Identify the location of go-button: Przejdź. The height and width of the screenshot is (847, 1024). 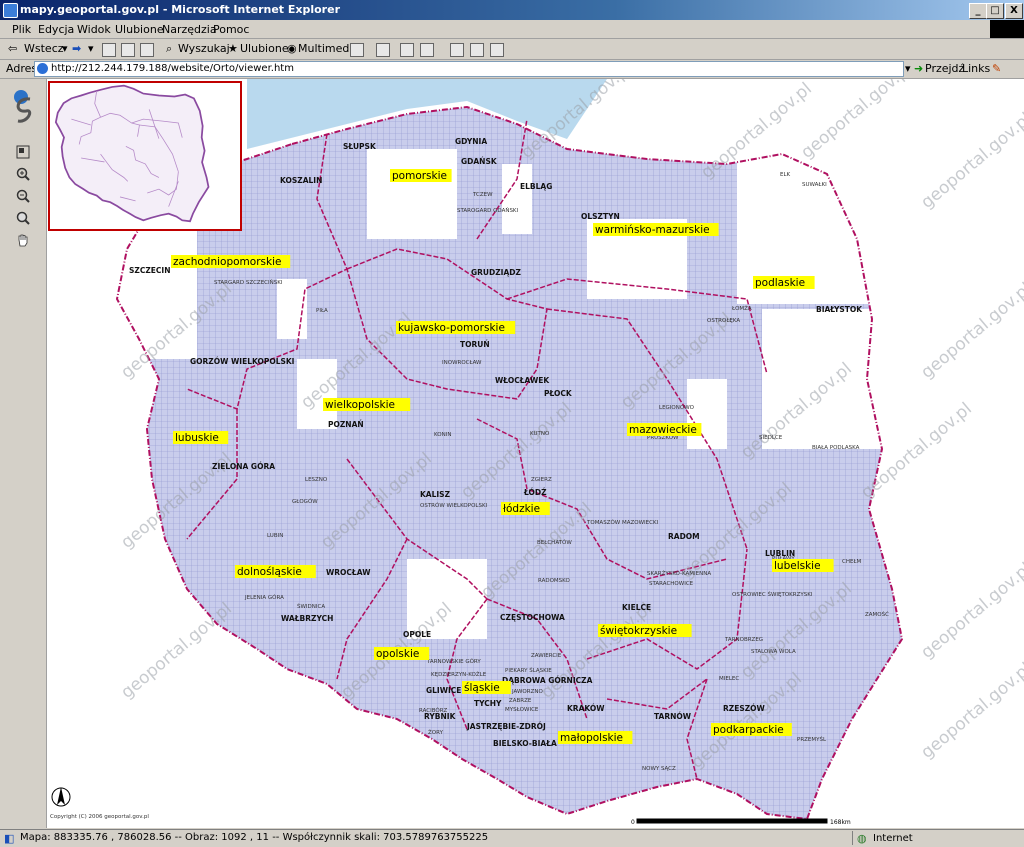
(944, 68).